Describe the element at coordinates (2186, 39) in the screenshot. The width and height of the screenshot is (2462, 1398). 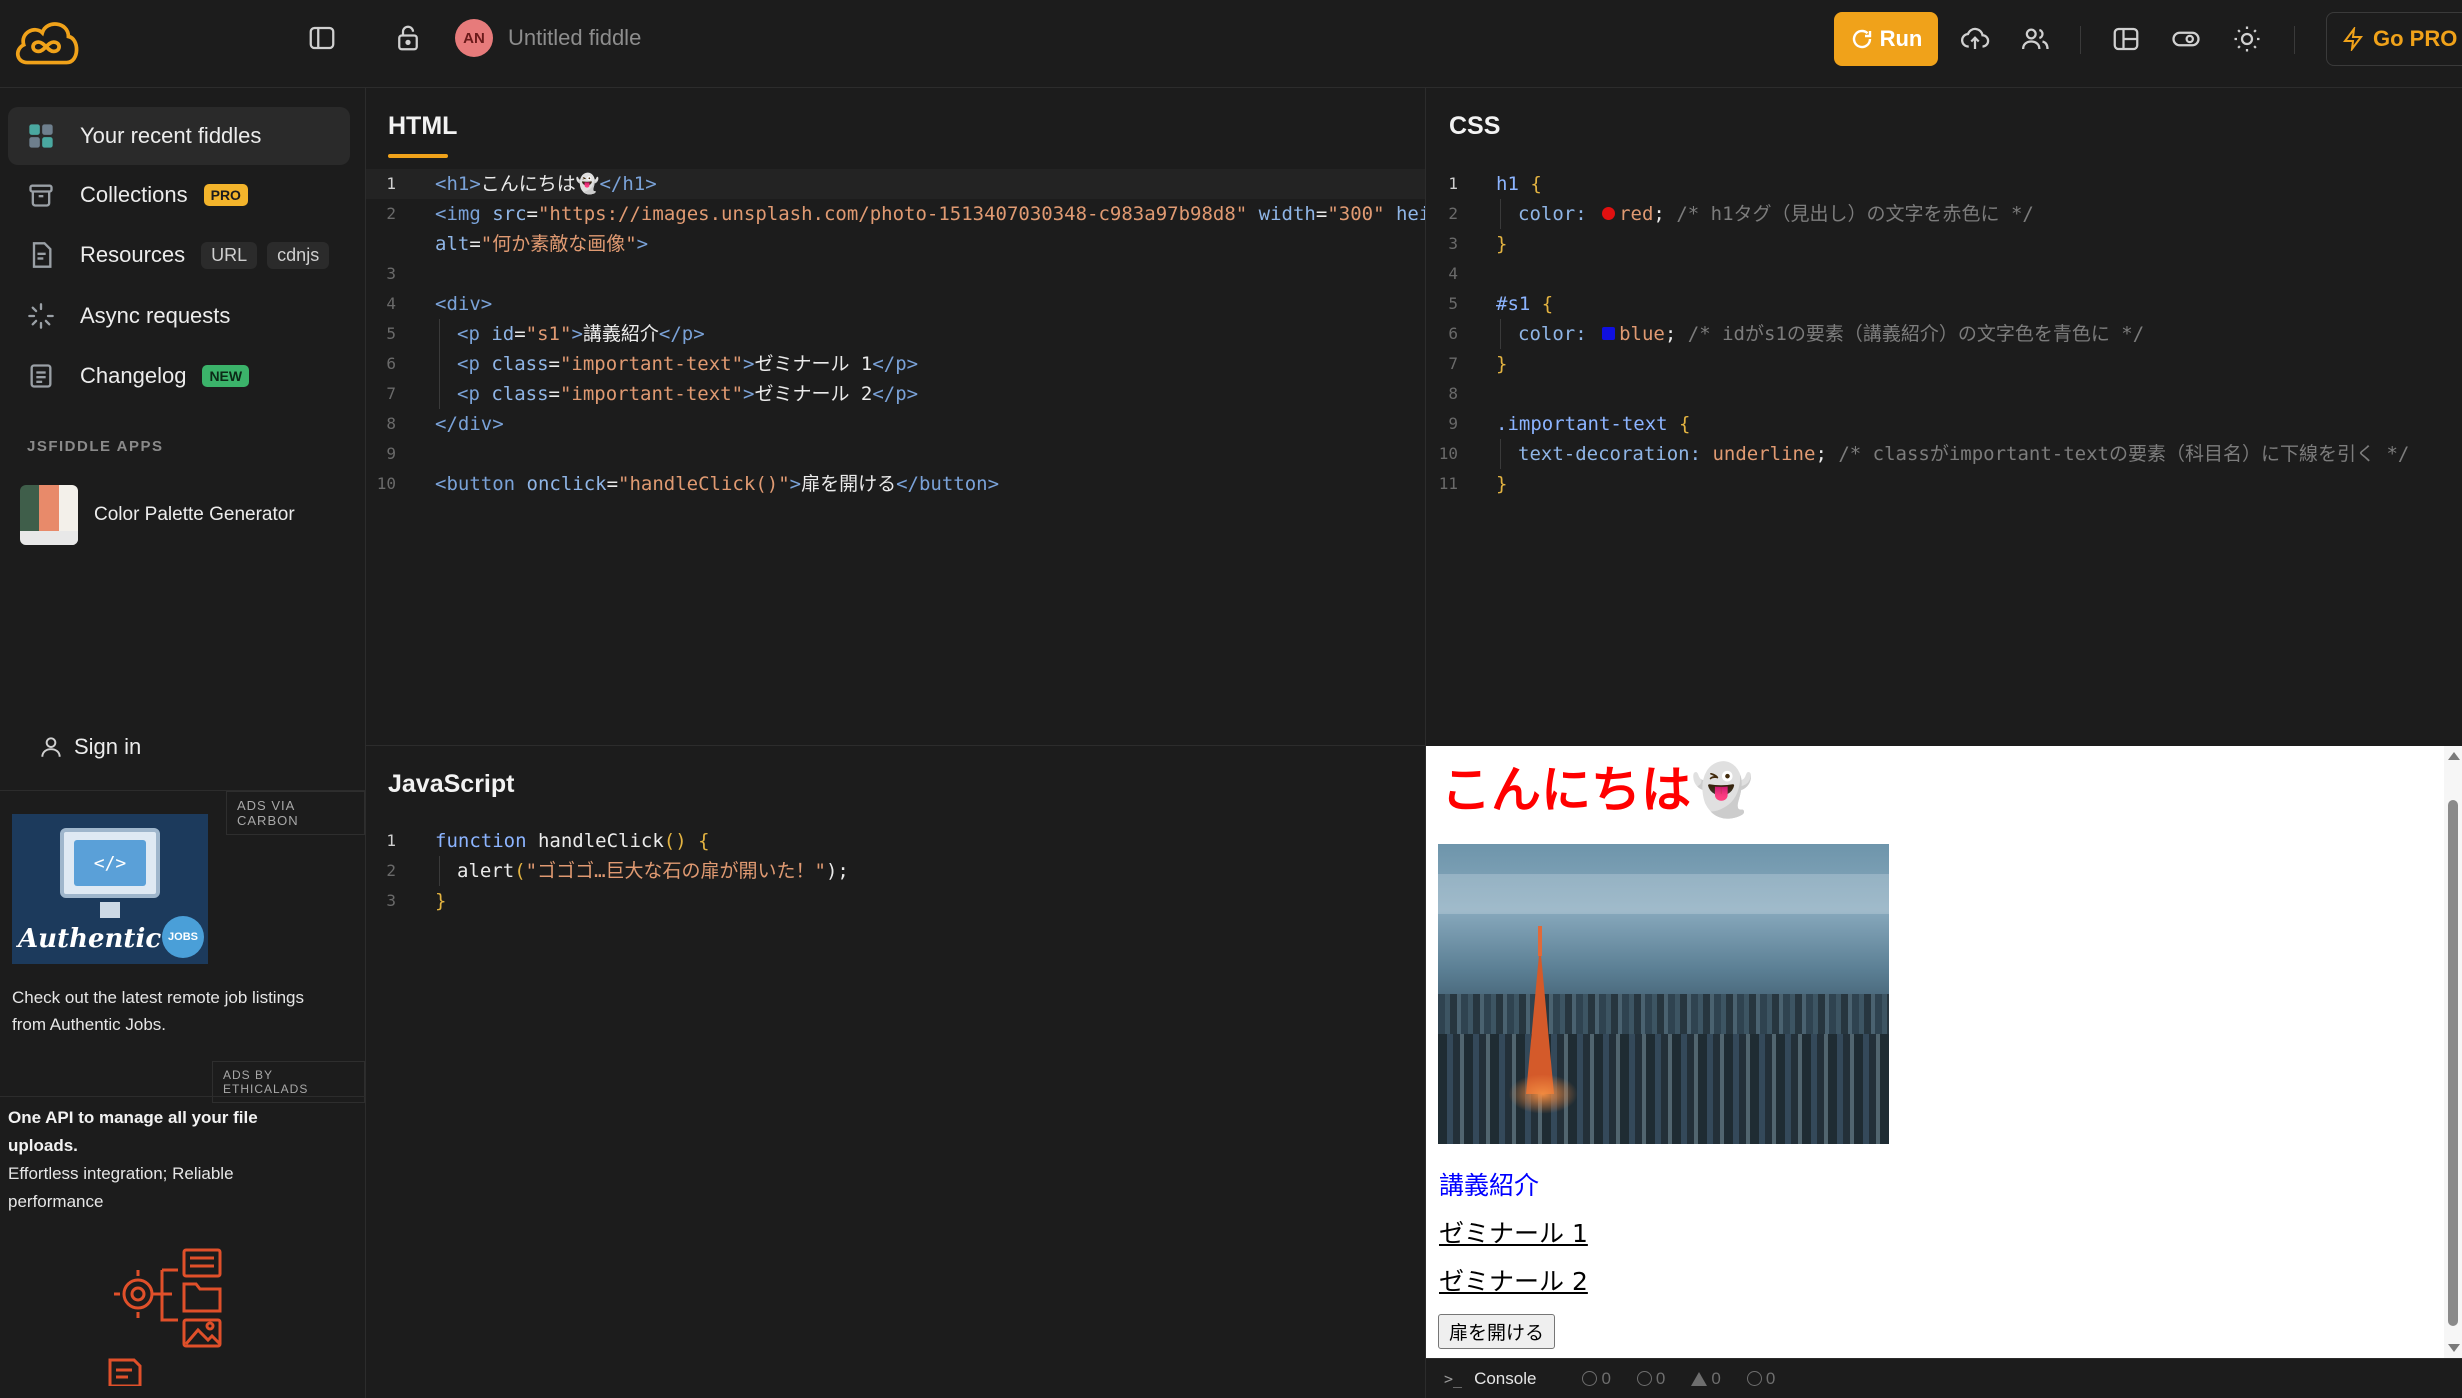
I see `toggle-icon` at that location.